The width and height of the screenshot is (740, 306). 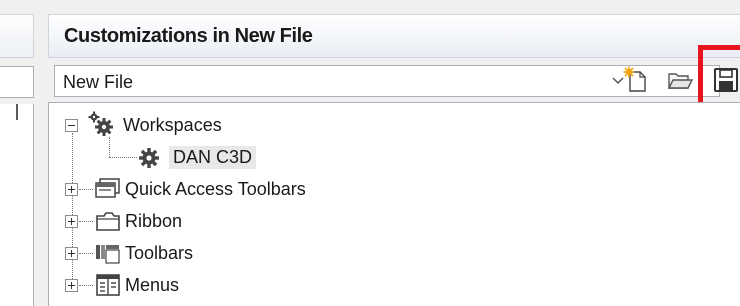 I want to click on tree-item-dan-c3d: DAN C3D, so click(x=197, y=157).